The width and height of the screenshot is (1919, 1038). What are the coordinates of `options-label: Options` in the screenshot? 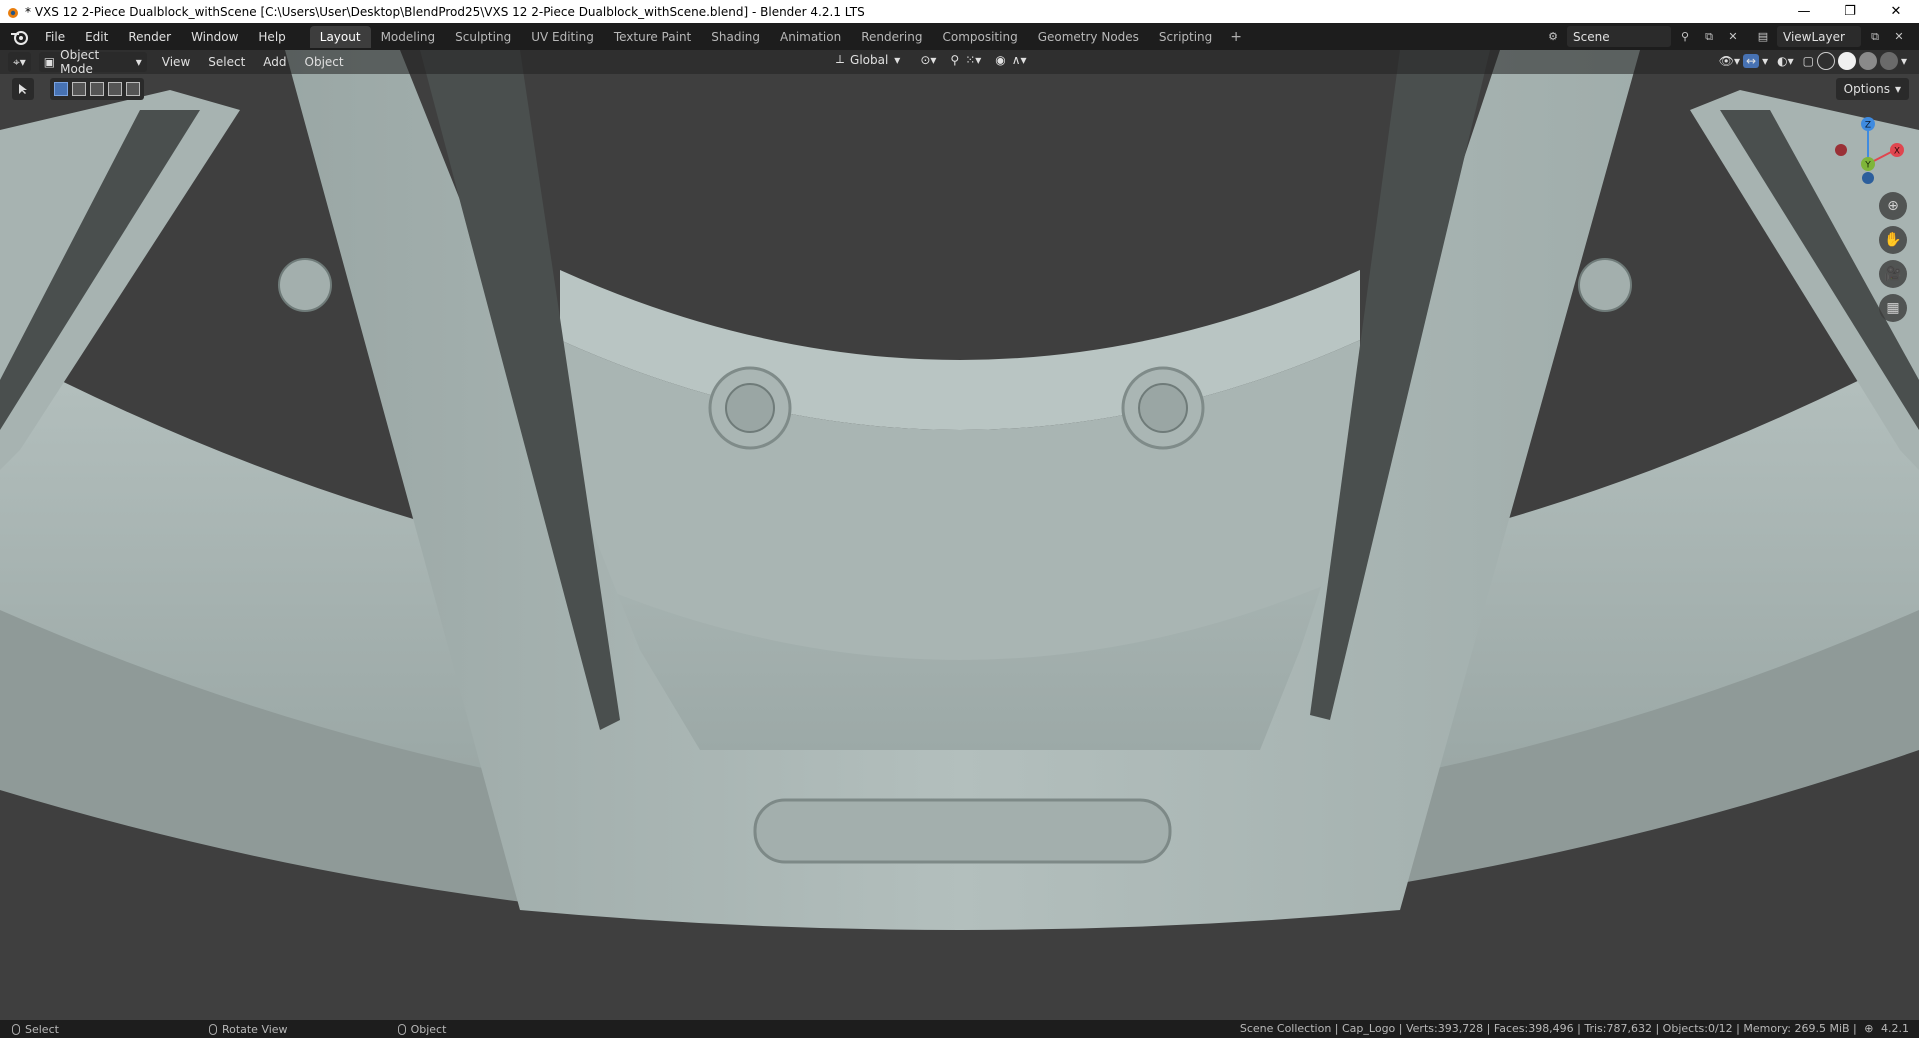 It's located at (1866, 89).